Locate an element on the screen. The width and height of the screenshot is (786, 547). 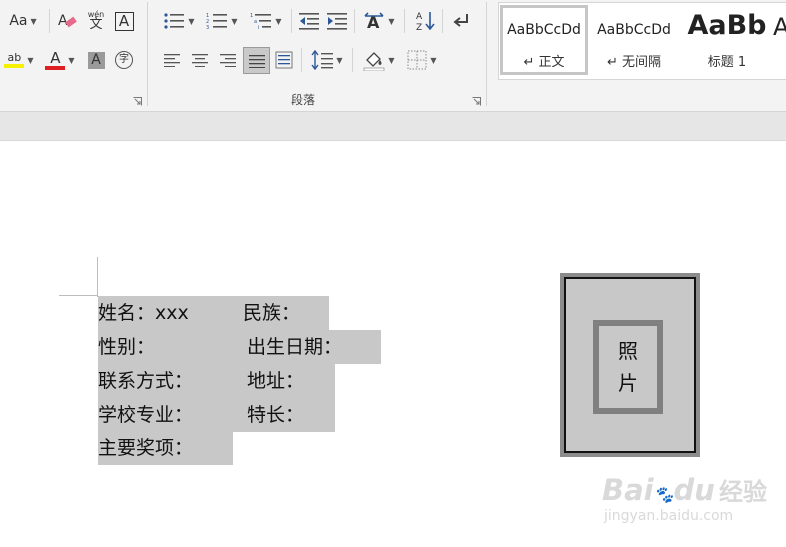
font-color-label: A is located at coordinates (55, 57).